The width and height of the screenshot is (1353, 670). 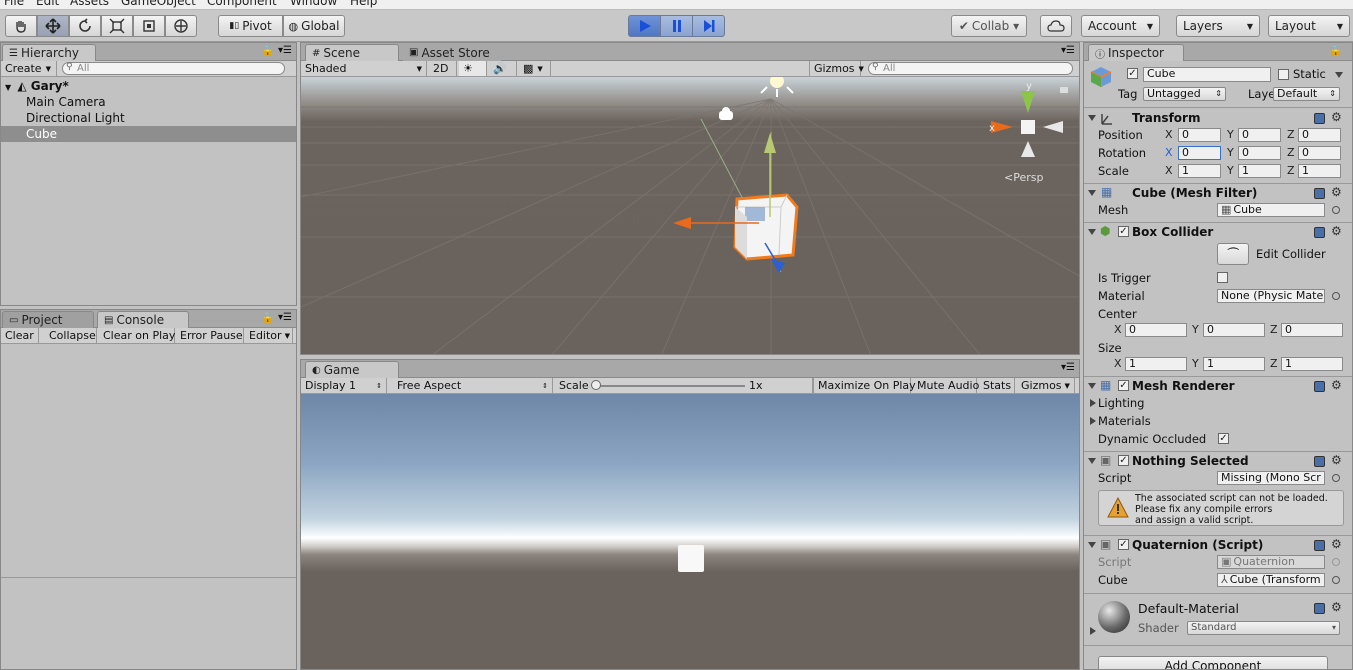 What do you see at coordinates (535, 68) in the screenshot?
I see `scene-effects-dropdown: ▩ ▼` at bounding box center [535, 68].